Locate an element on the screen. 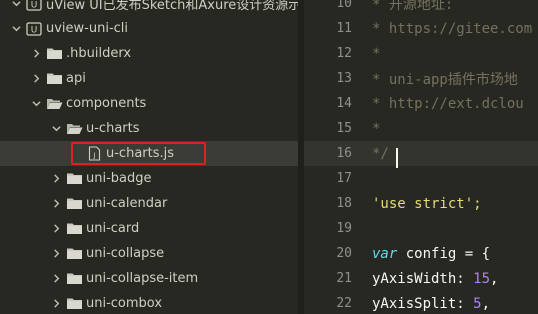 Image resolution: width=538 pixels, height=314 pixels. line-number: 20 is located at coordinates (344, 253).